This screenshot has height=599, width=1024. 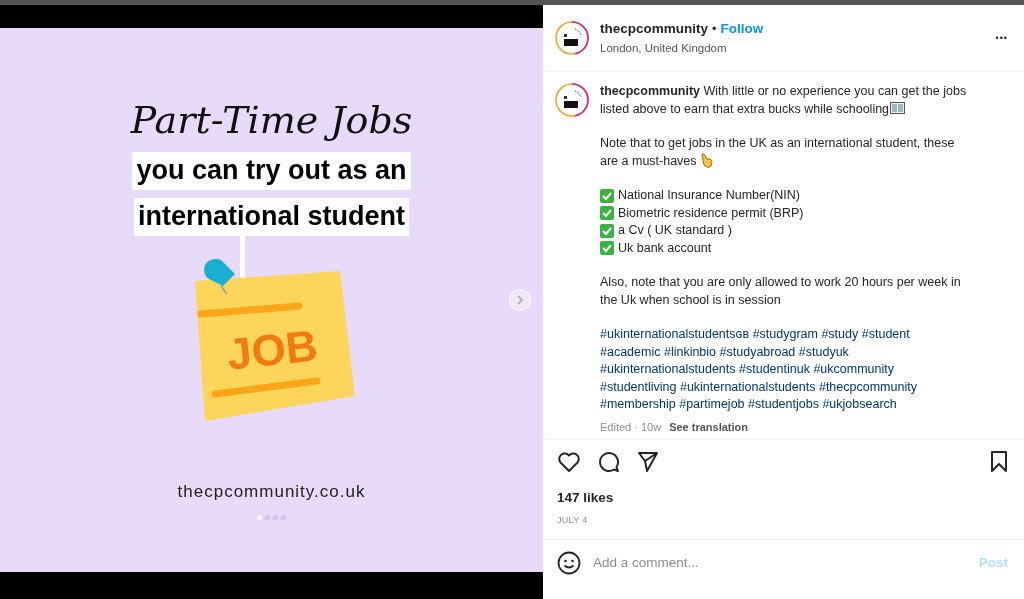 What do you see at coordinates (781, 291) in the screenshot?
I see `caption-text: Also, note that you are only allowed to work 20 hours per week in the Uk when school is in session` at bounding box center [781, 291].